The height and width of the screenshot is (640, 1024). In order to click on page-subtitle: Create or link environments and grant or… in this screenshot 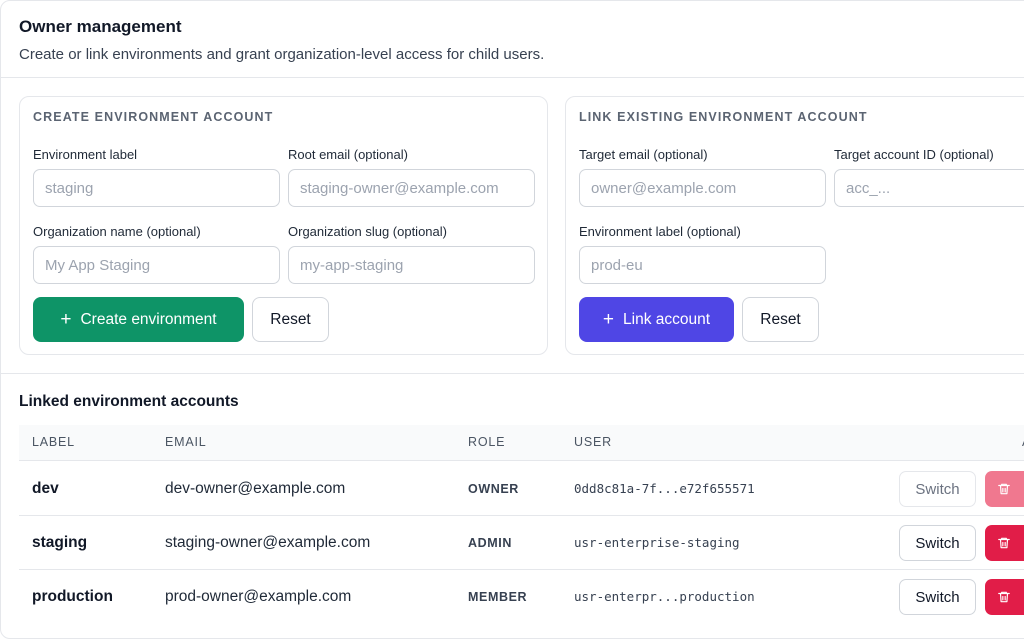, I will do `click(282, 54)`.